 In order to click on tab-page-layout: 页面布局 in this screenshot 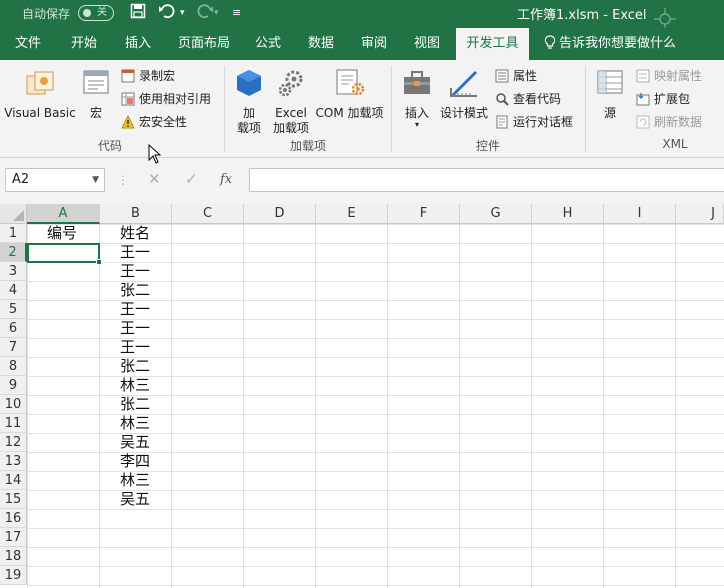, I will do `click(204, 44)`.